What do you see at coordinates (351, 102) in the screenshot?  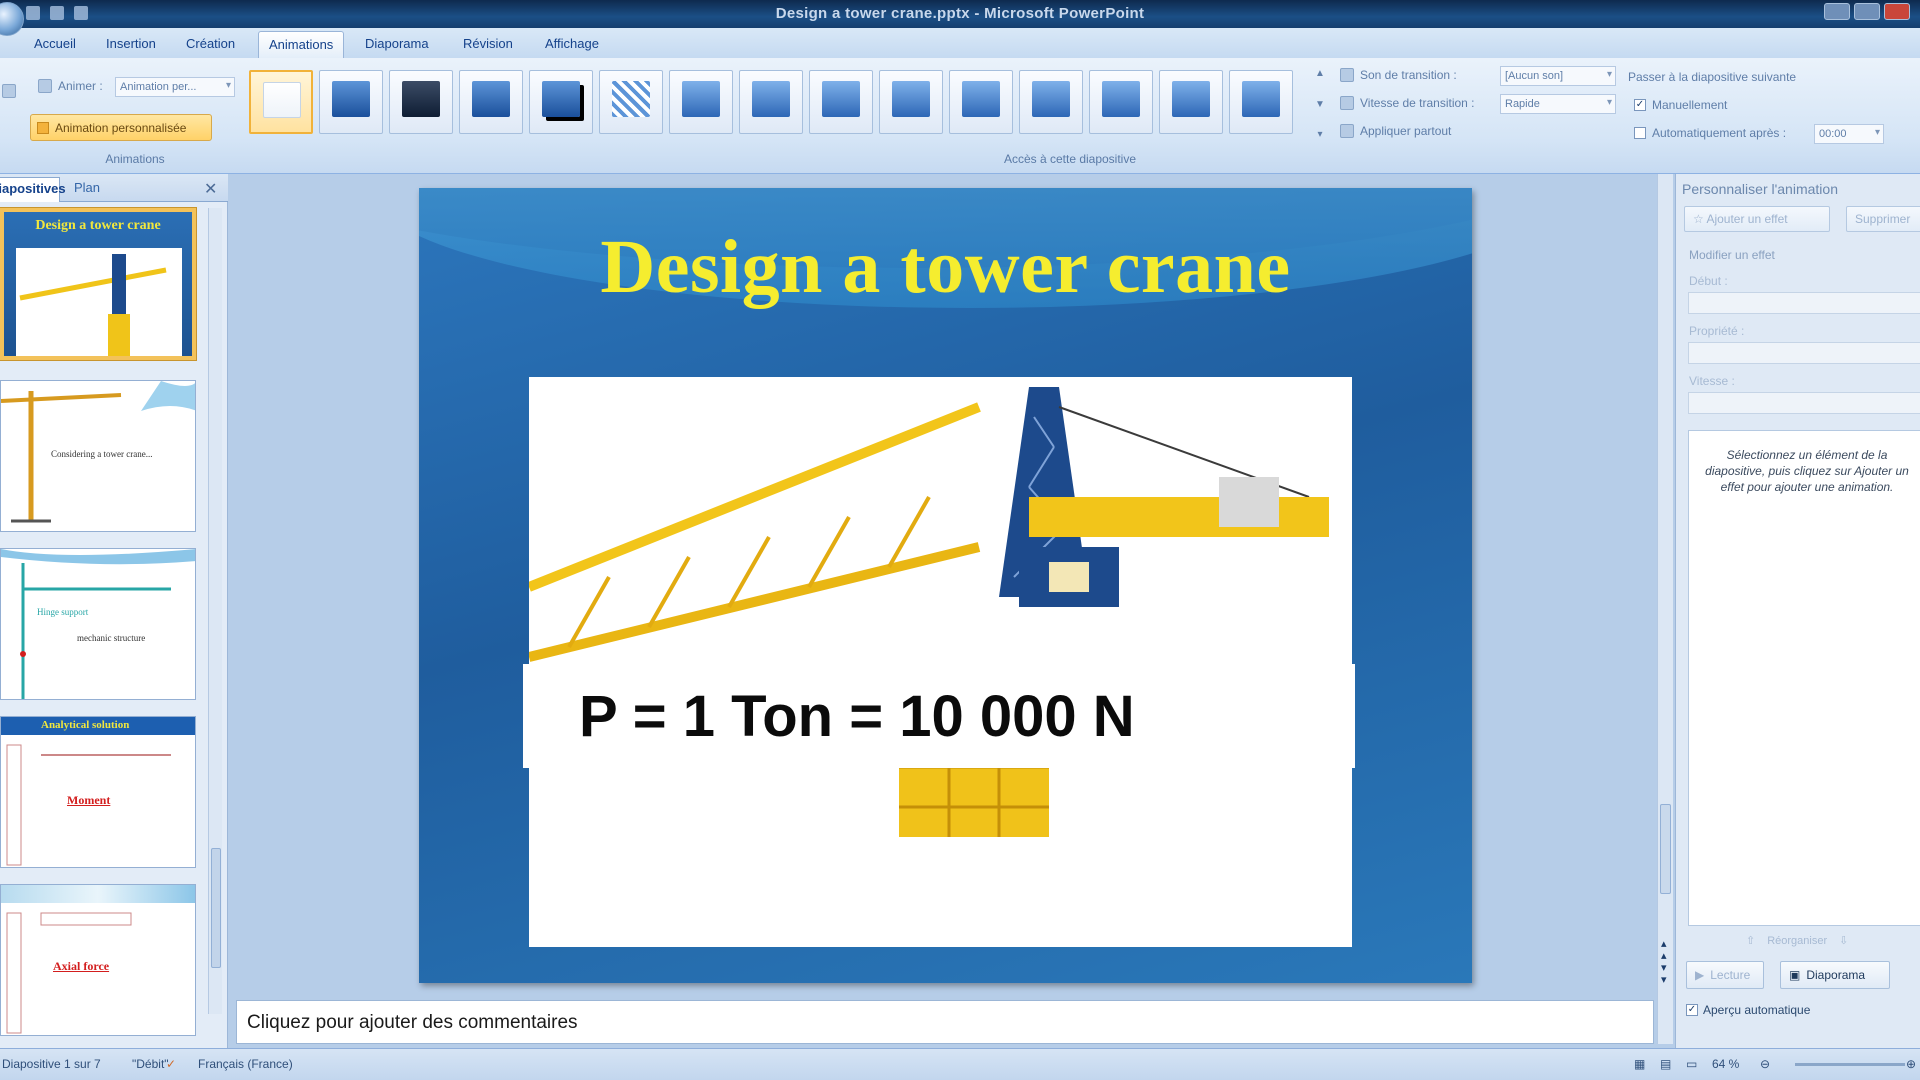 I see `transition-fade` at bounding box center [351, 102].